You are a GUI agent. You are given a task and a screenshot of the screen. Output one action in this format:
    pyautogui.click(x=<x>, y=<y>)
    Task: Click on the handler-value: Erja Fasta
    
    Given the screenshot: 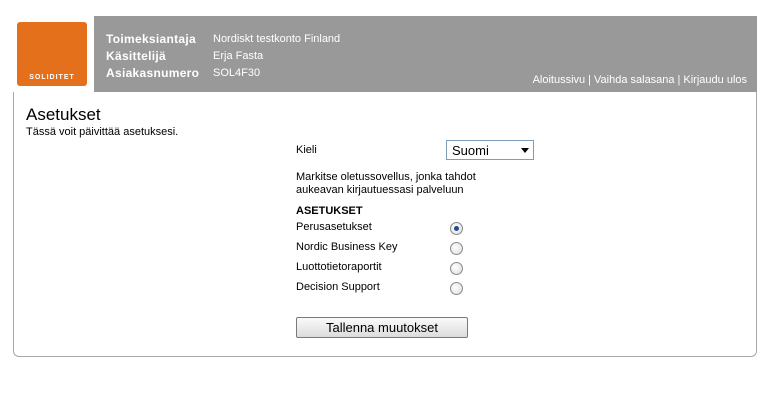 What is the action you would take?
    pyautogui.click(x=238, y=56)
    